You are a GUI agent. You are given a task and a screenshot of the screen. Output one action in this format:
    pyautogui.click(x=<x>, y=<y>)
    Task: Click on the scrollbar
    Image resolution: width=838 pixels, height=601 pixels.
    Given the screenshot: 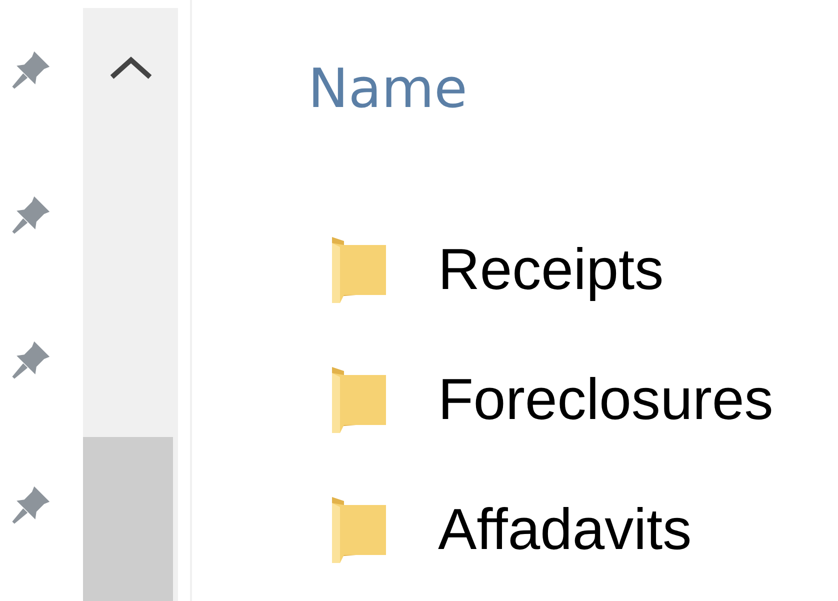 What is the action you would take?
    pyautogui.click(x=130, y=304)
    